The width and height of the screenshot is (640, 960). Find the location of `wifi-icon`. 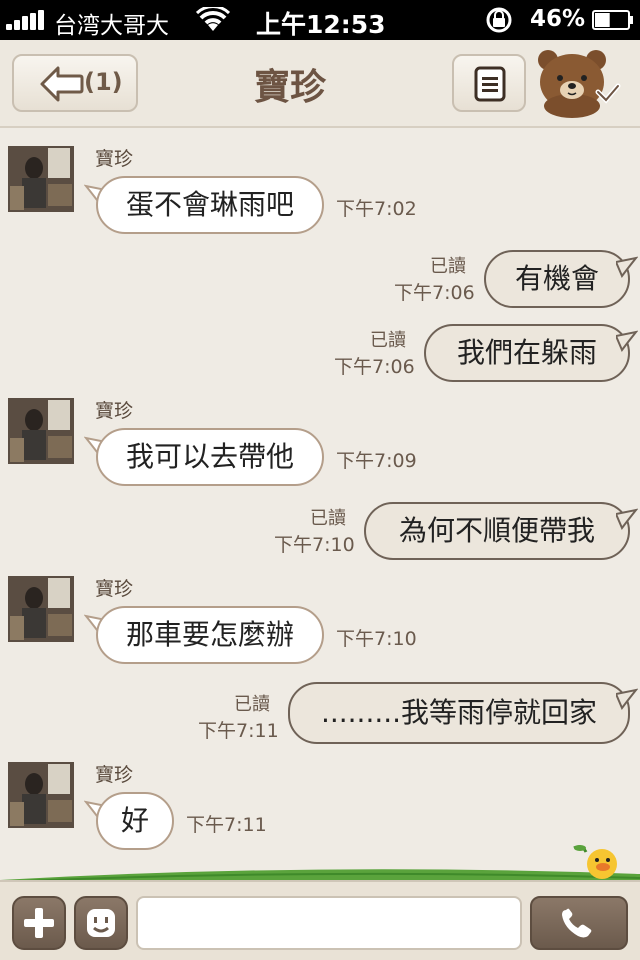

wifi-icon is located at coordinates (213, 19).